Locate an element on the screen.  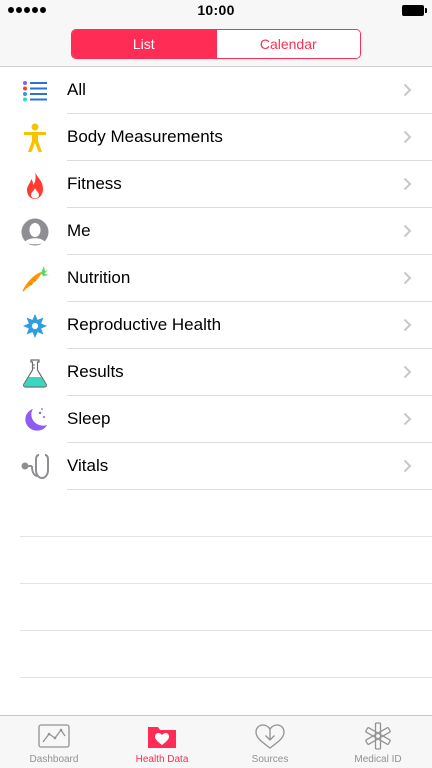
row-divider is located at coordinates (249, 489).